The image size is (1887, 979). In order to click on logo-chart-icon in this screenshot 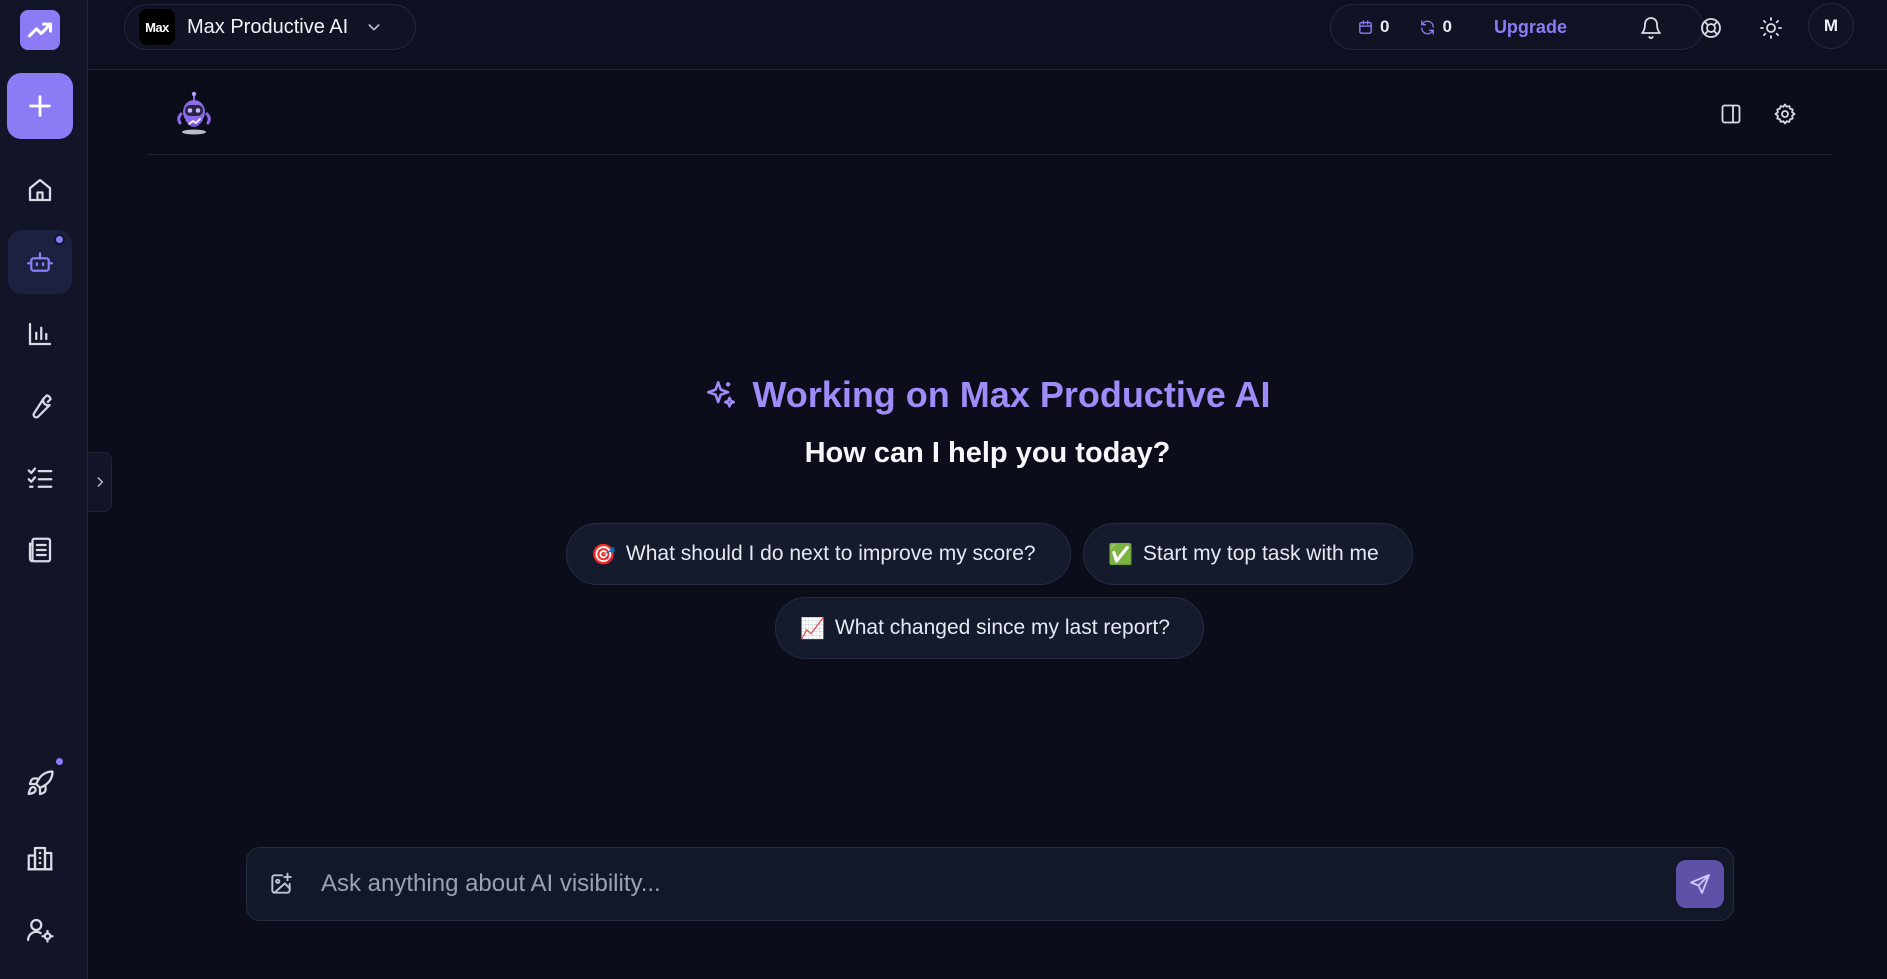, I will do `click(40, 30)`.